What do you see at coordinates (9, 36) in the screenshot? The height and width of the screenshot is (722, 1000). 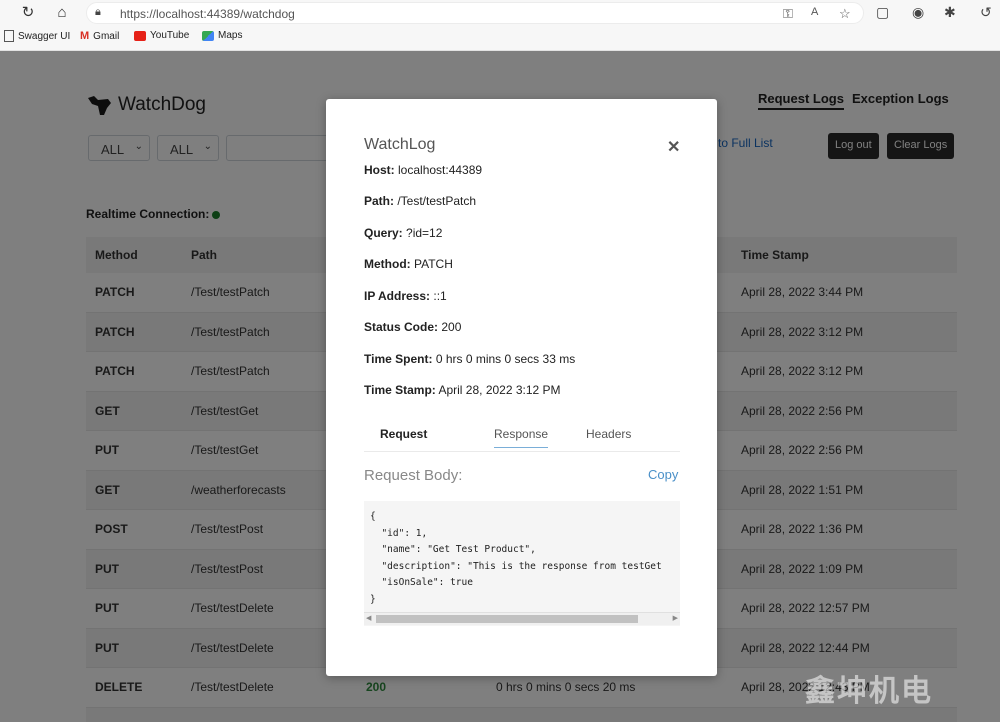 I see `page-icon` at bounding box center [9, 36].